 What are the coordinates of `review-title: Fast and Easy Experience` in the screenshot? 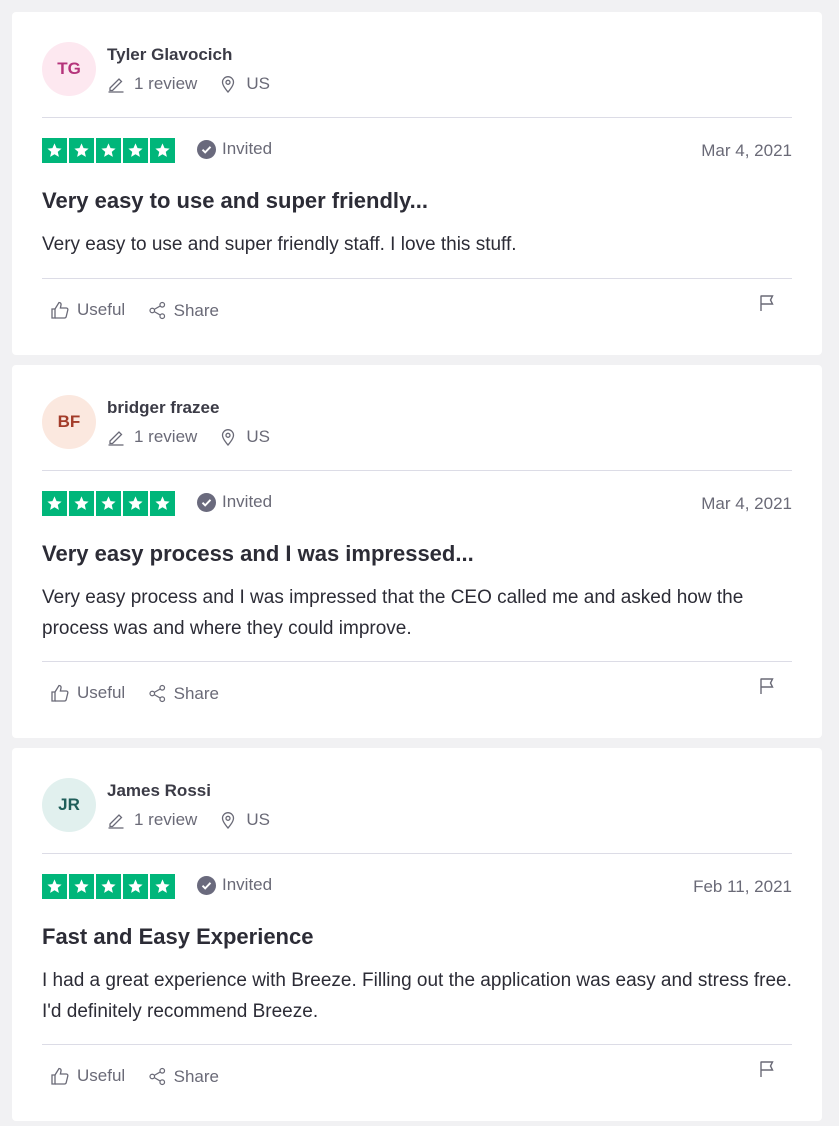 It's located at (417, 937).